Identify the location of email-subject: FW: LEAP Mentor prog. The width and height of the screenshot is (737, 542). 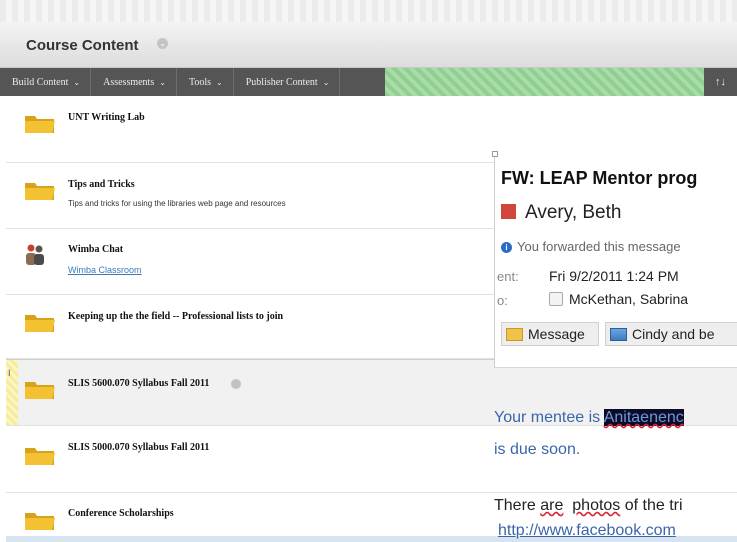
(599, 178).